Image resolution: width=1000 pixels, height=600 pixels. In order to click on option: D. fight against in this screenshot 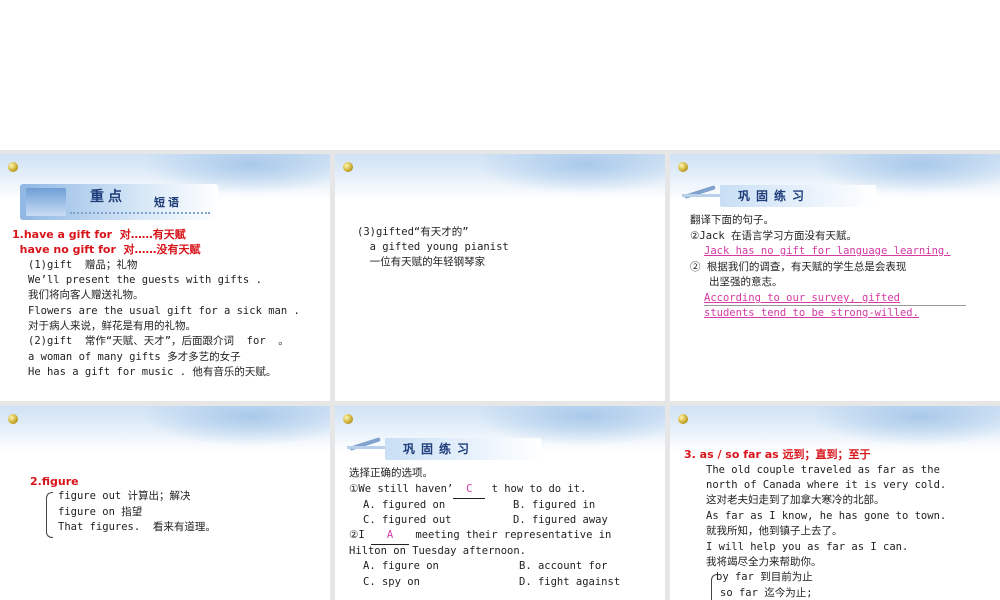, I will do `click(570, 582)`.